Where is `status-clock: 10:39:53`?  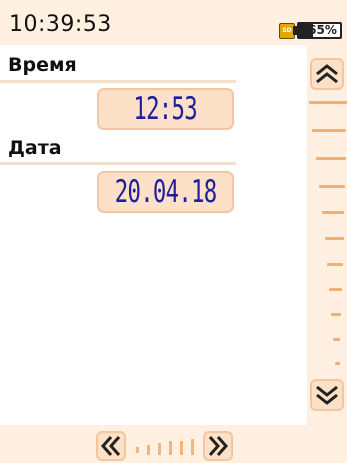
status-clock: 10:39:53 is located at coordinates (60, 24).